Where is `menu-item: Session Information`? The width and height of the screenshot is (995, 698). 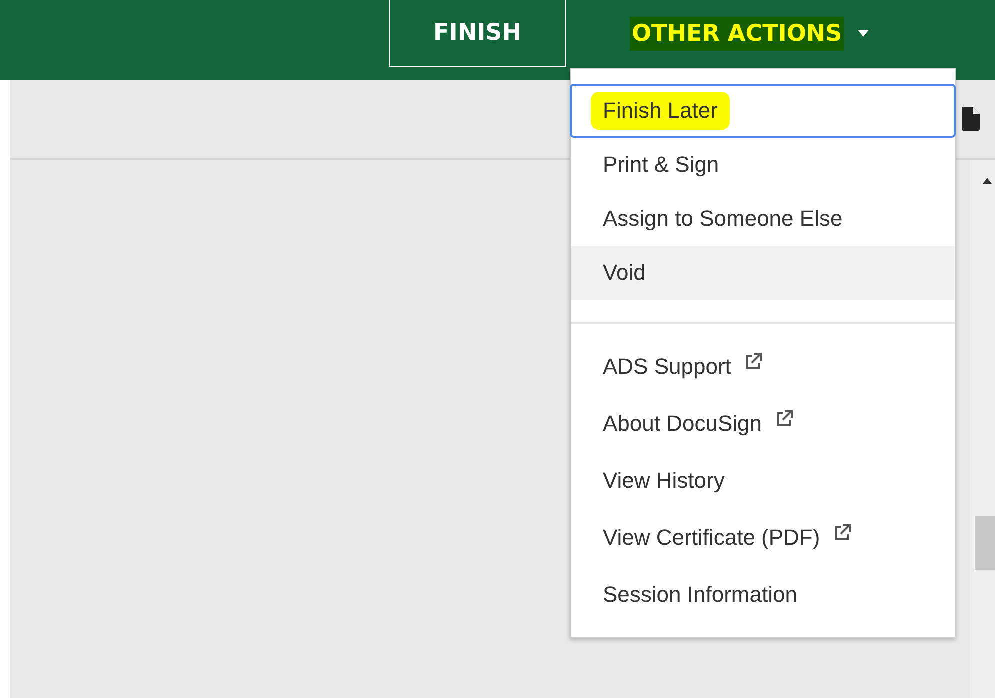 menu-item: Session Information is located at coordinates (763, 594).